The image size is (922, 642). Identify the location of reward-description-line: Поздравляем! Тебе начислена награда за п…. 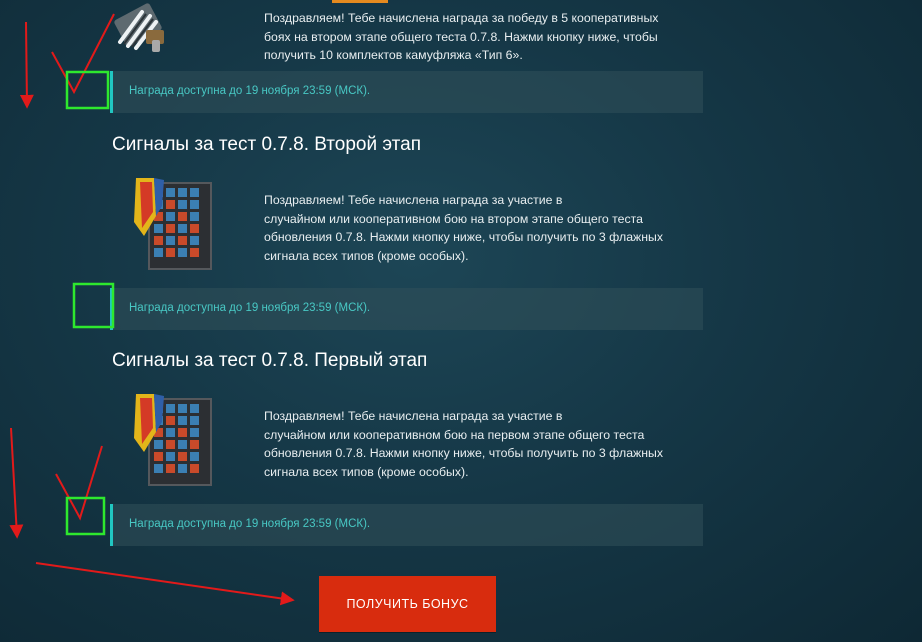
(461, 18).